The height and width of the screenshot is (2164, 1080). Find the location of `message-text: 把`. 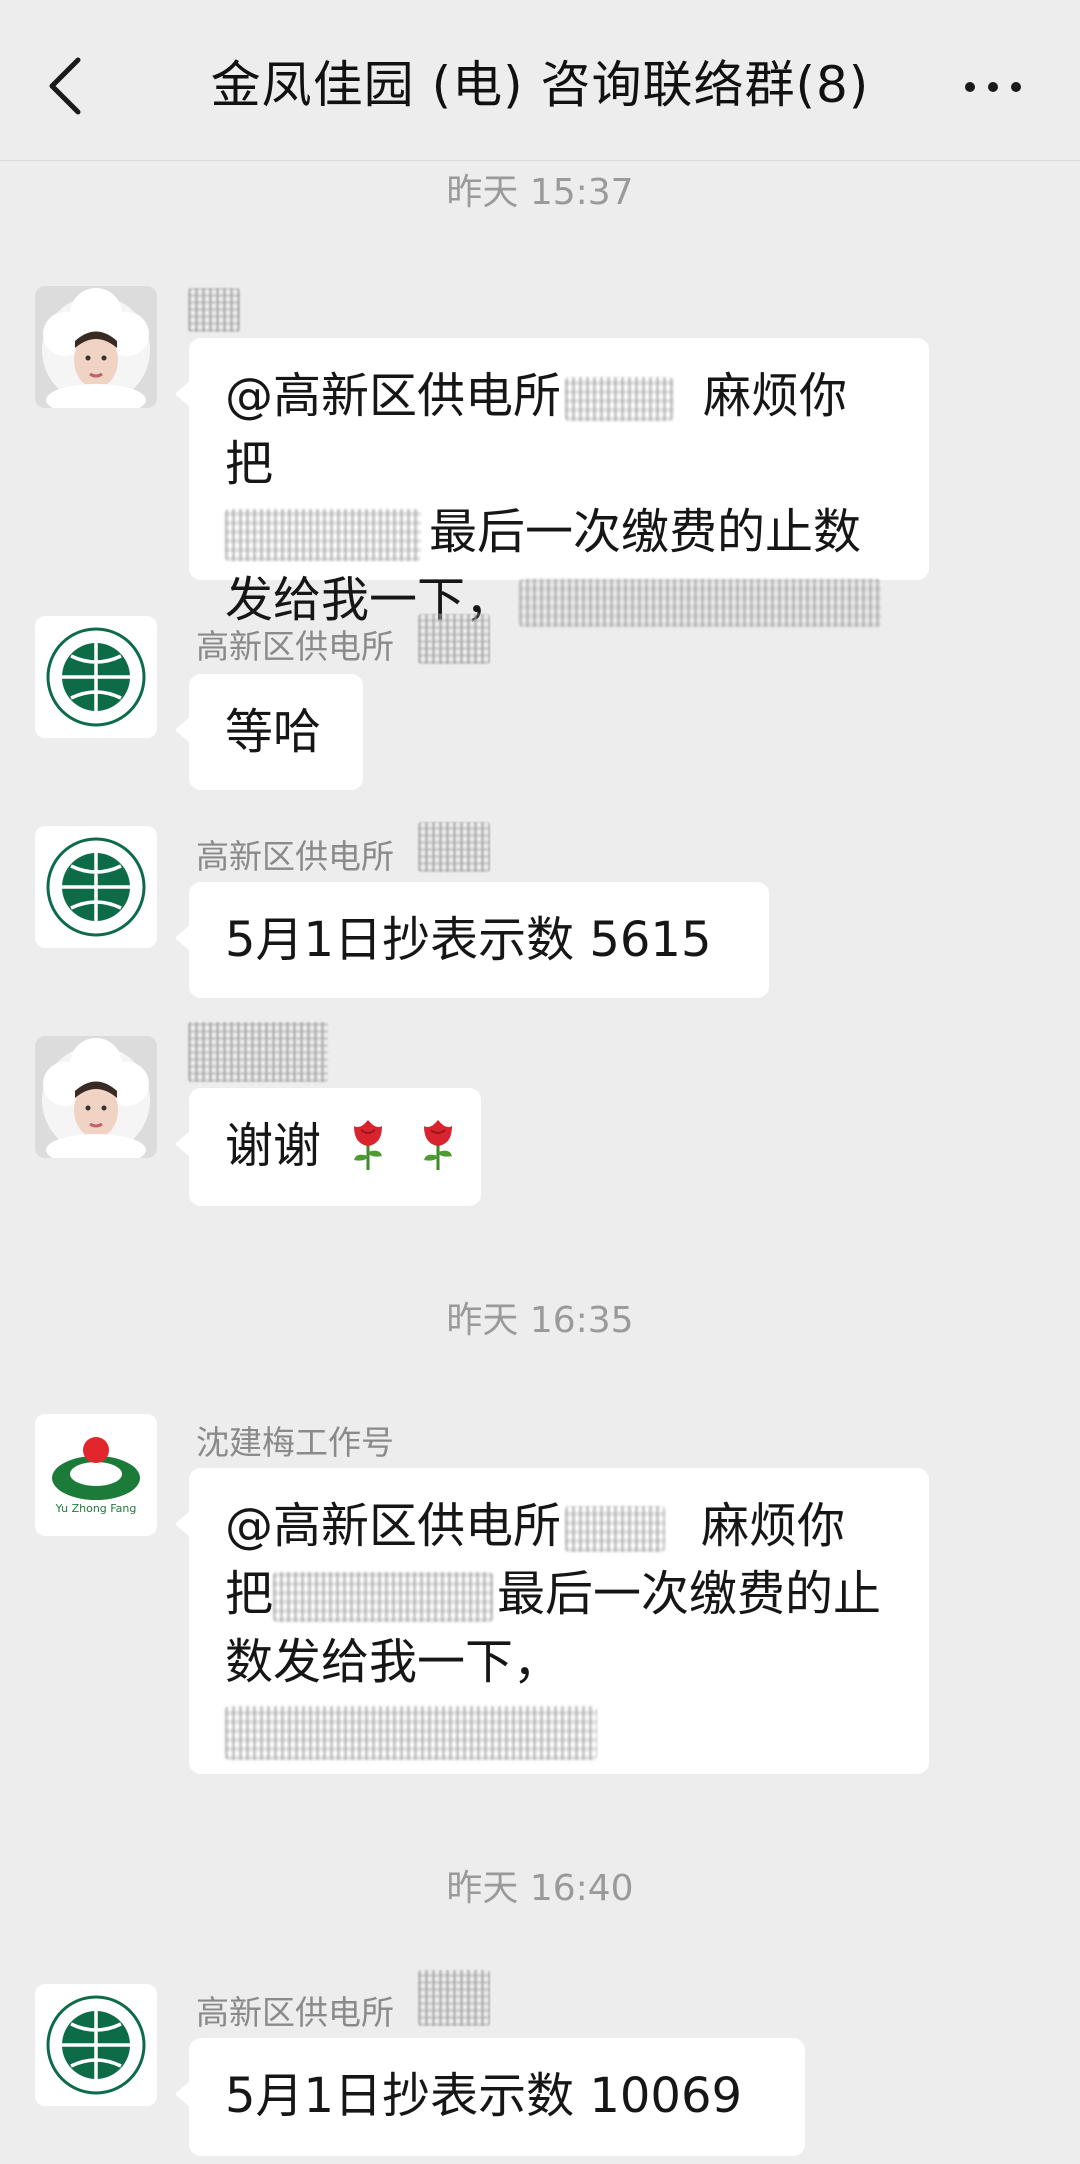

message-text: 把 is located at coordinates (249, 1594).